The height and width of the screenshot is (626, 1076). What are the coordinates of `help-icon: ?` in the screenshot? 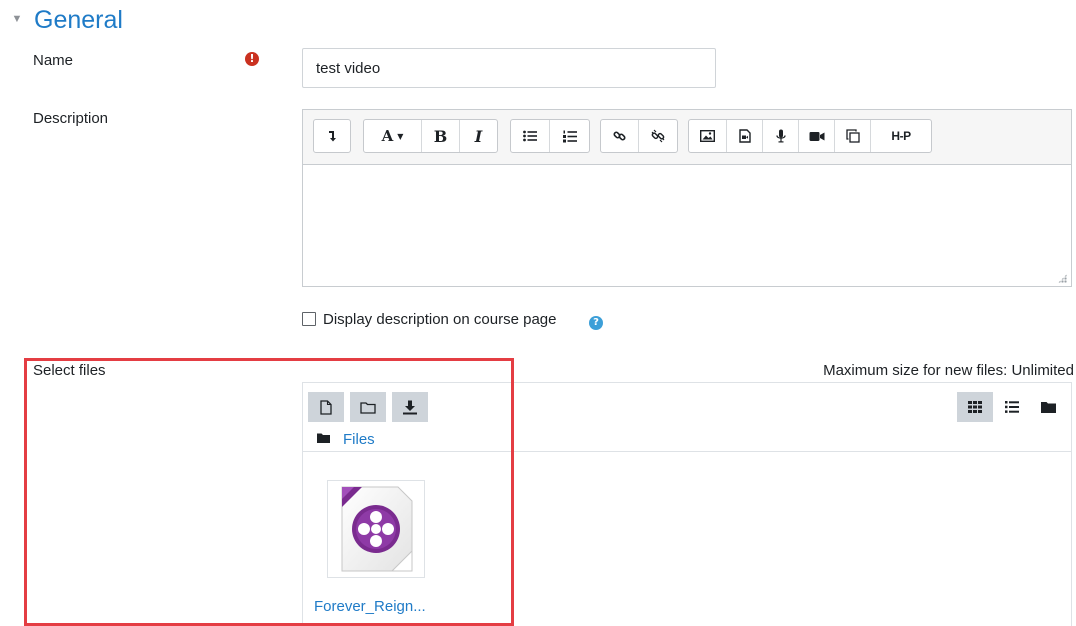 It's located at (596, 323).